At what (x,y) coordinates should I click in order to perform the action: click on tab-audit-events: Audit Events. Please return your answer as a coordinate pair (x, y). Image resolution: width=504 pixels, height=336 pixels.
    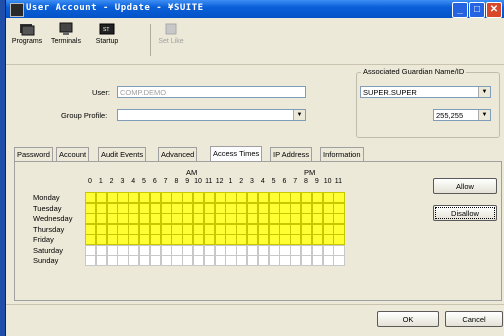
    Looking at the image, I should click on (122, 154).